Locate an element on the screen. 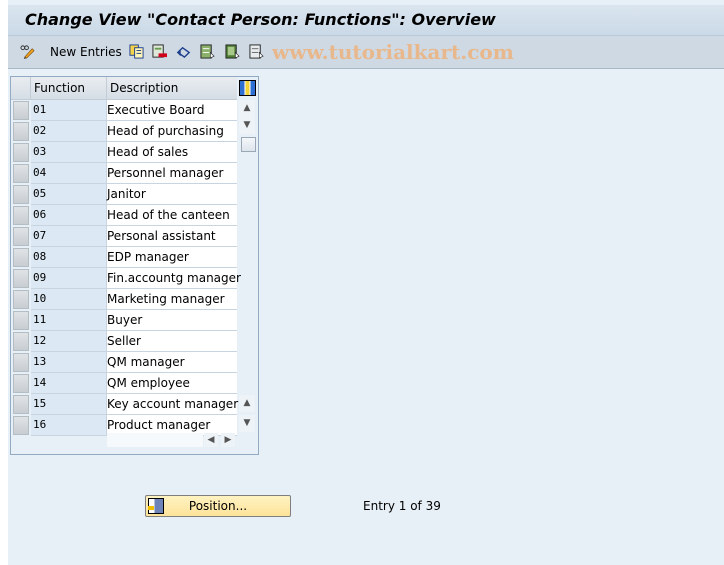  function-cell: 03 is located at coordinates (69, 152).